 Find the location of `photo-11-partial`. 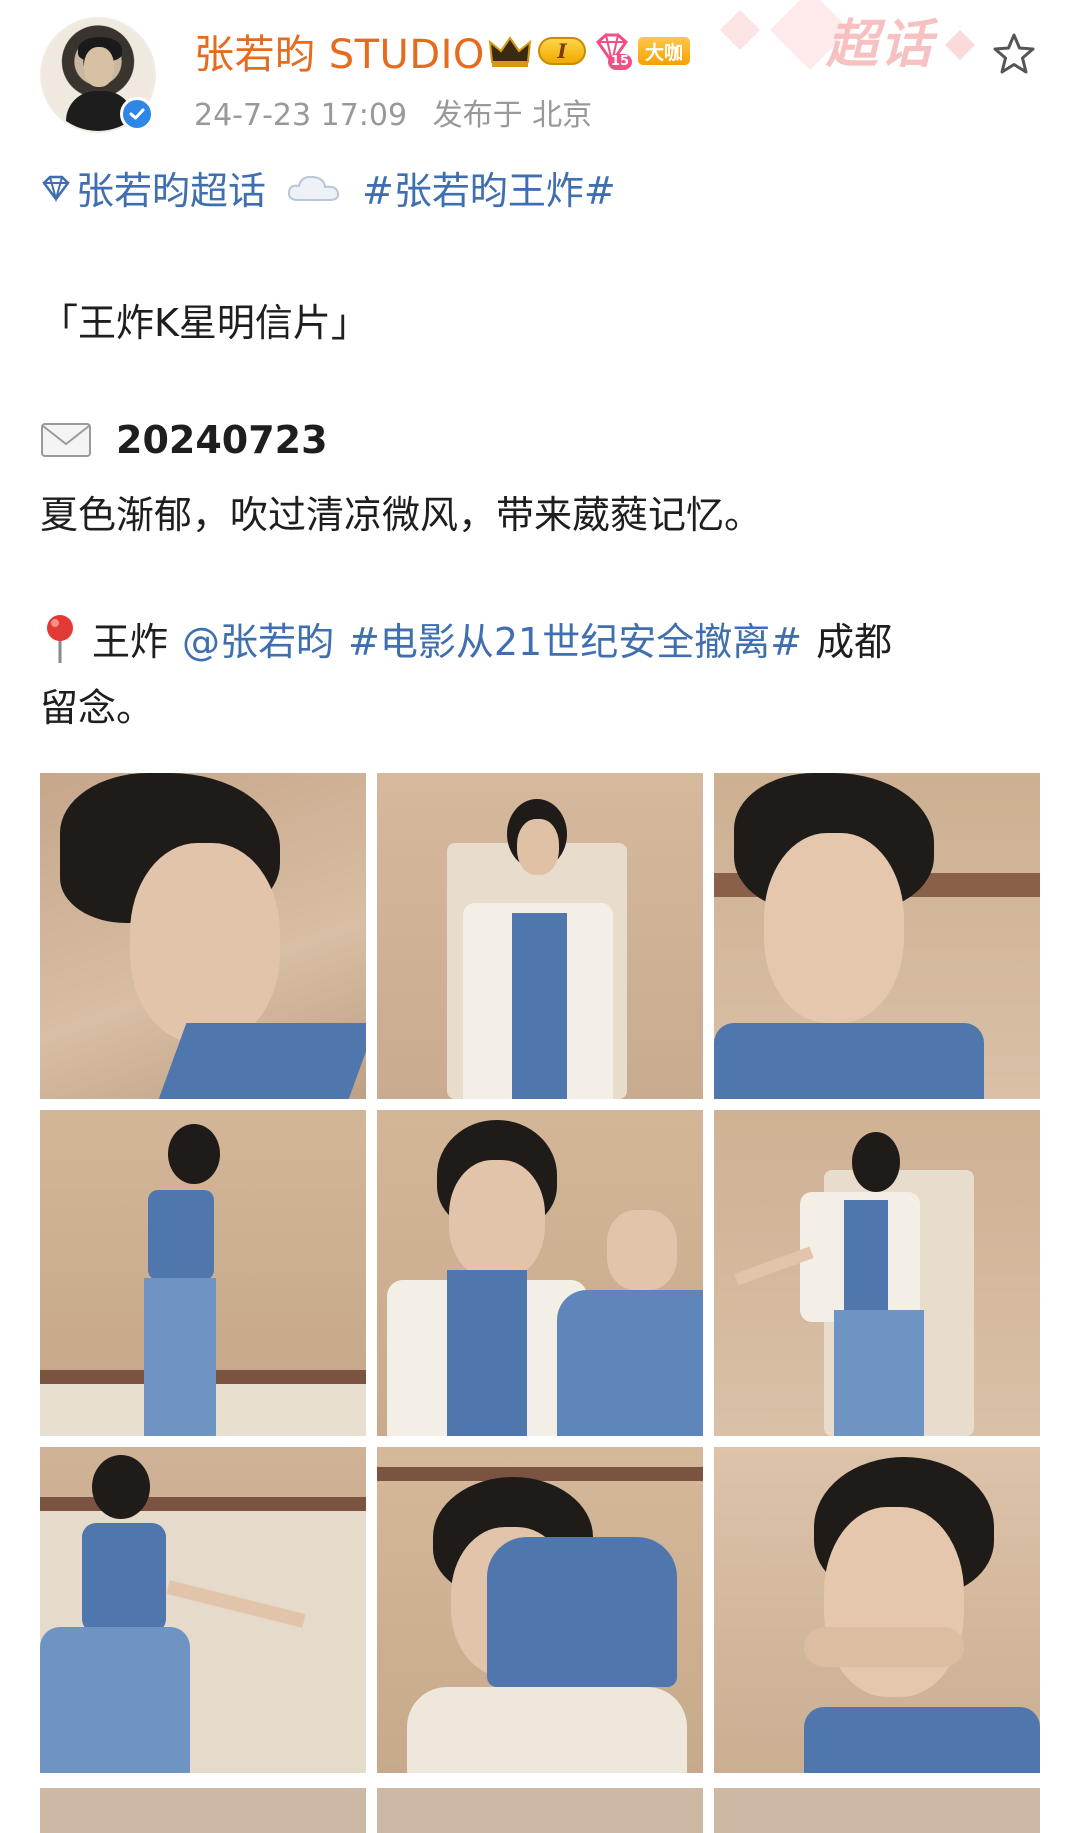

photo-11-partial is located at coordinates (540, 1810).